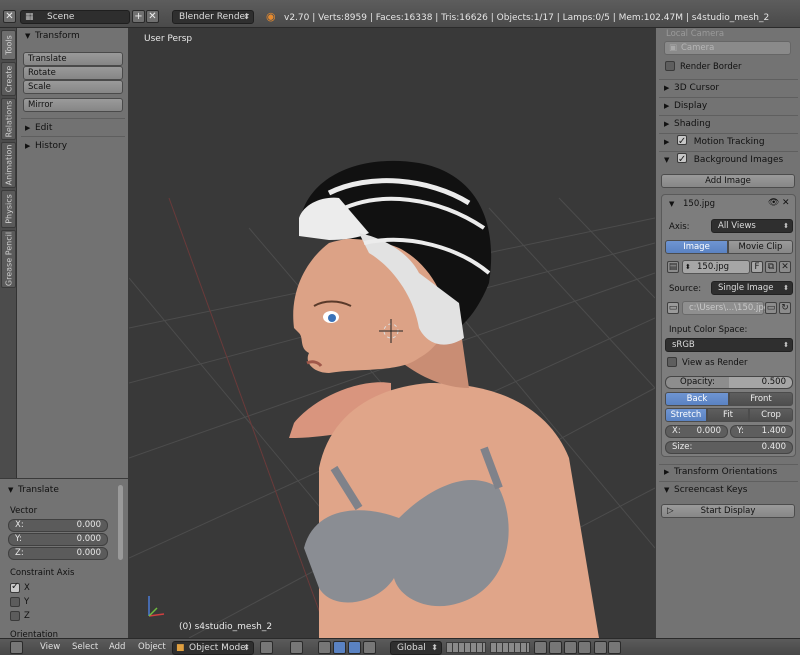  What do you see at coordinates (540, 647) in the screenshot?
I see `layer-lock-icon` at bounding box center [540, 647].